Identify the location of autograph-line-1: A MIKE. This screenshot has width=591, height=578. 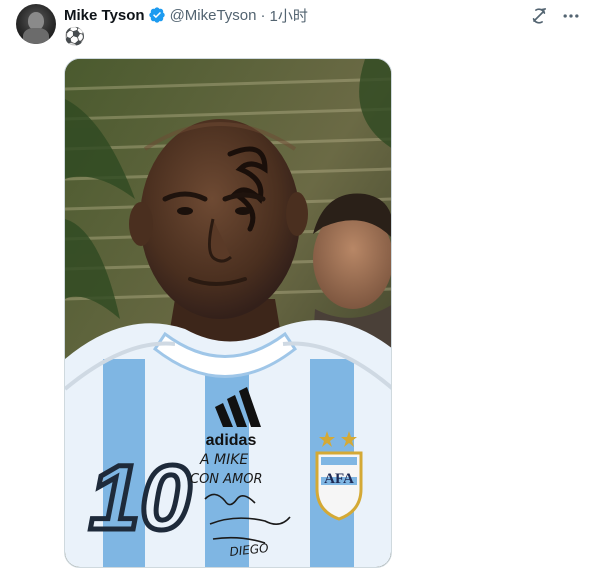
(223, 460).